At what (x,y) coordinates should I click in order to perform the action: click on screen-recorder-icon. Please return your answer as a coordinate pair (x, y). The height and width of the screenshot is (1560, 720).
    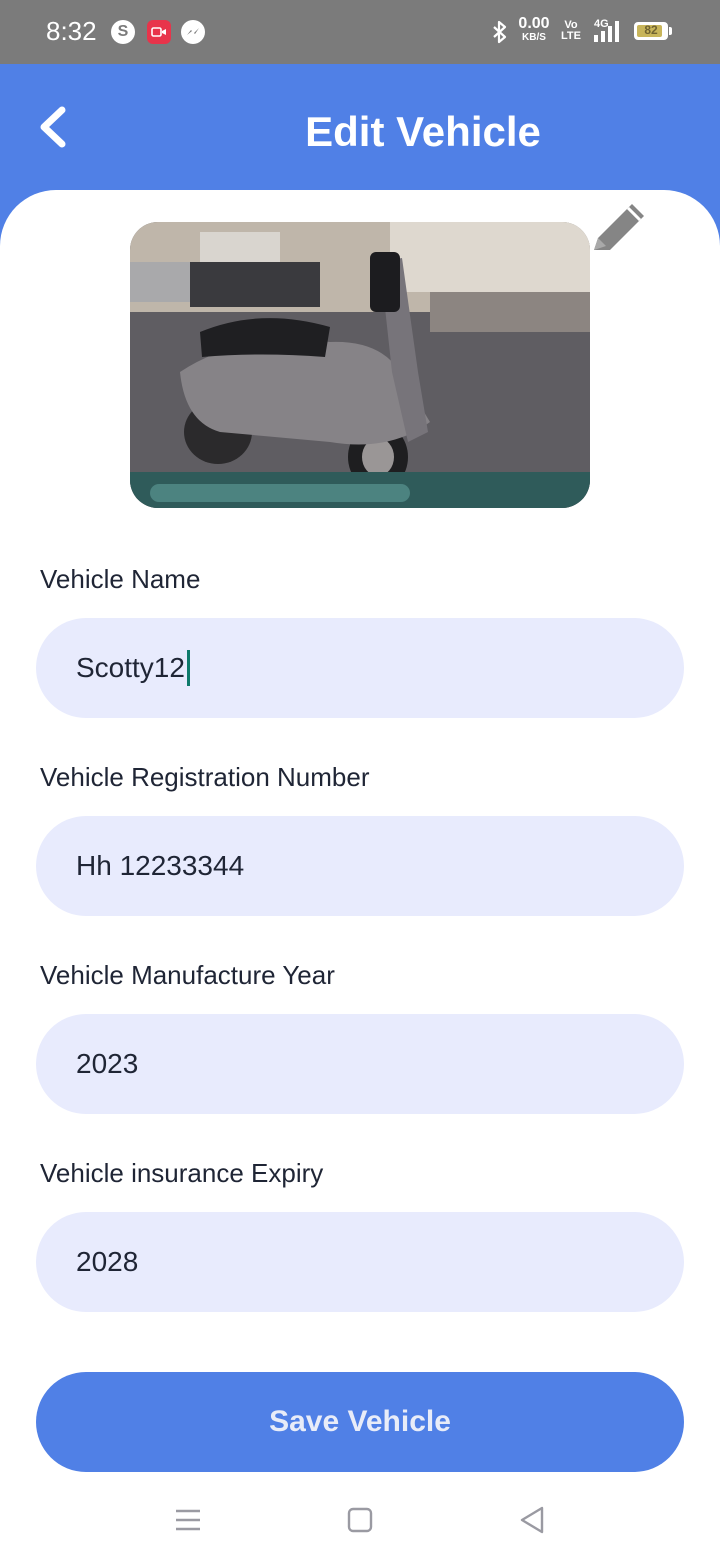
    Looking at the image, I should click on (159, 32).